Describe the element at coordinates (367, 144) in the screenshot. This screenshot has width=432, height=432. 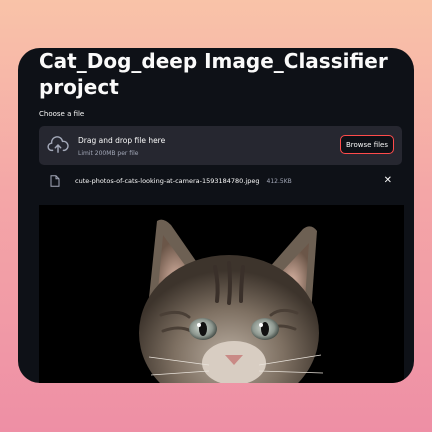
I see `browse-files-button: Browse files` at that location.